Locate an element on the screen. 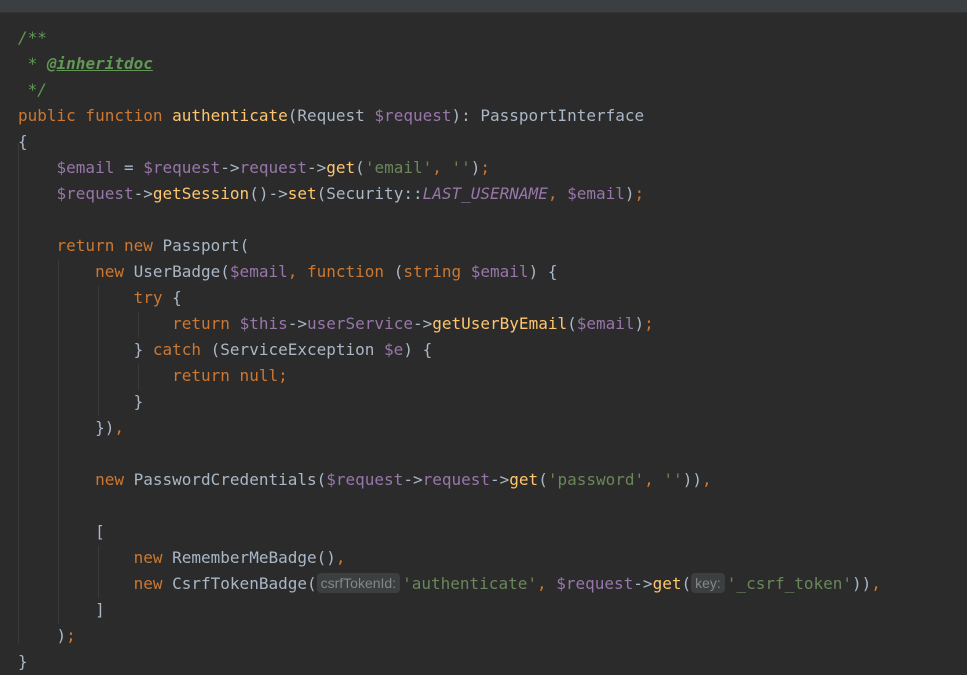 This screenshot has width=967, height=675. code-token: ): PassportInterface is located at coordinates (548, 115).